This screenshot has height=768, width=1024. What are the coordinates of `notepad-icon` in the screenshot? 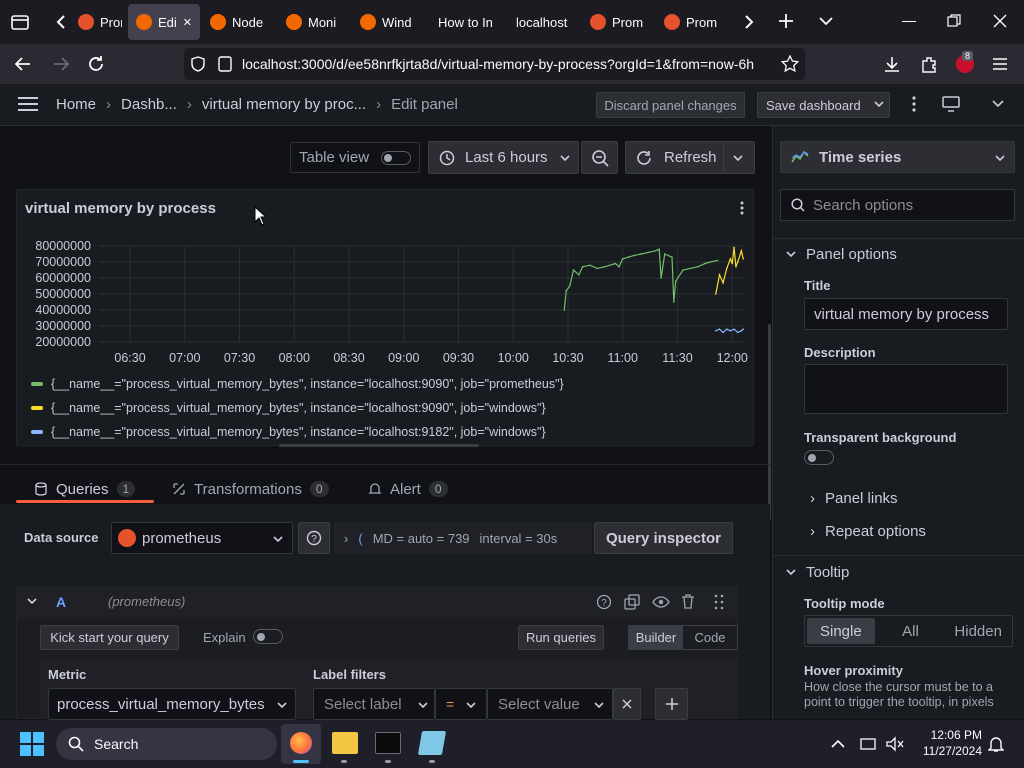 It's located at (432, 743).